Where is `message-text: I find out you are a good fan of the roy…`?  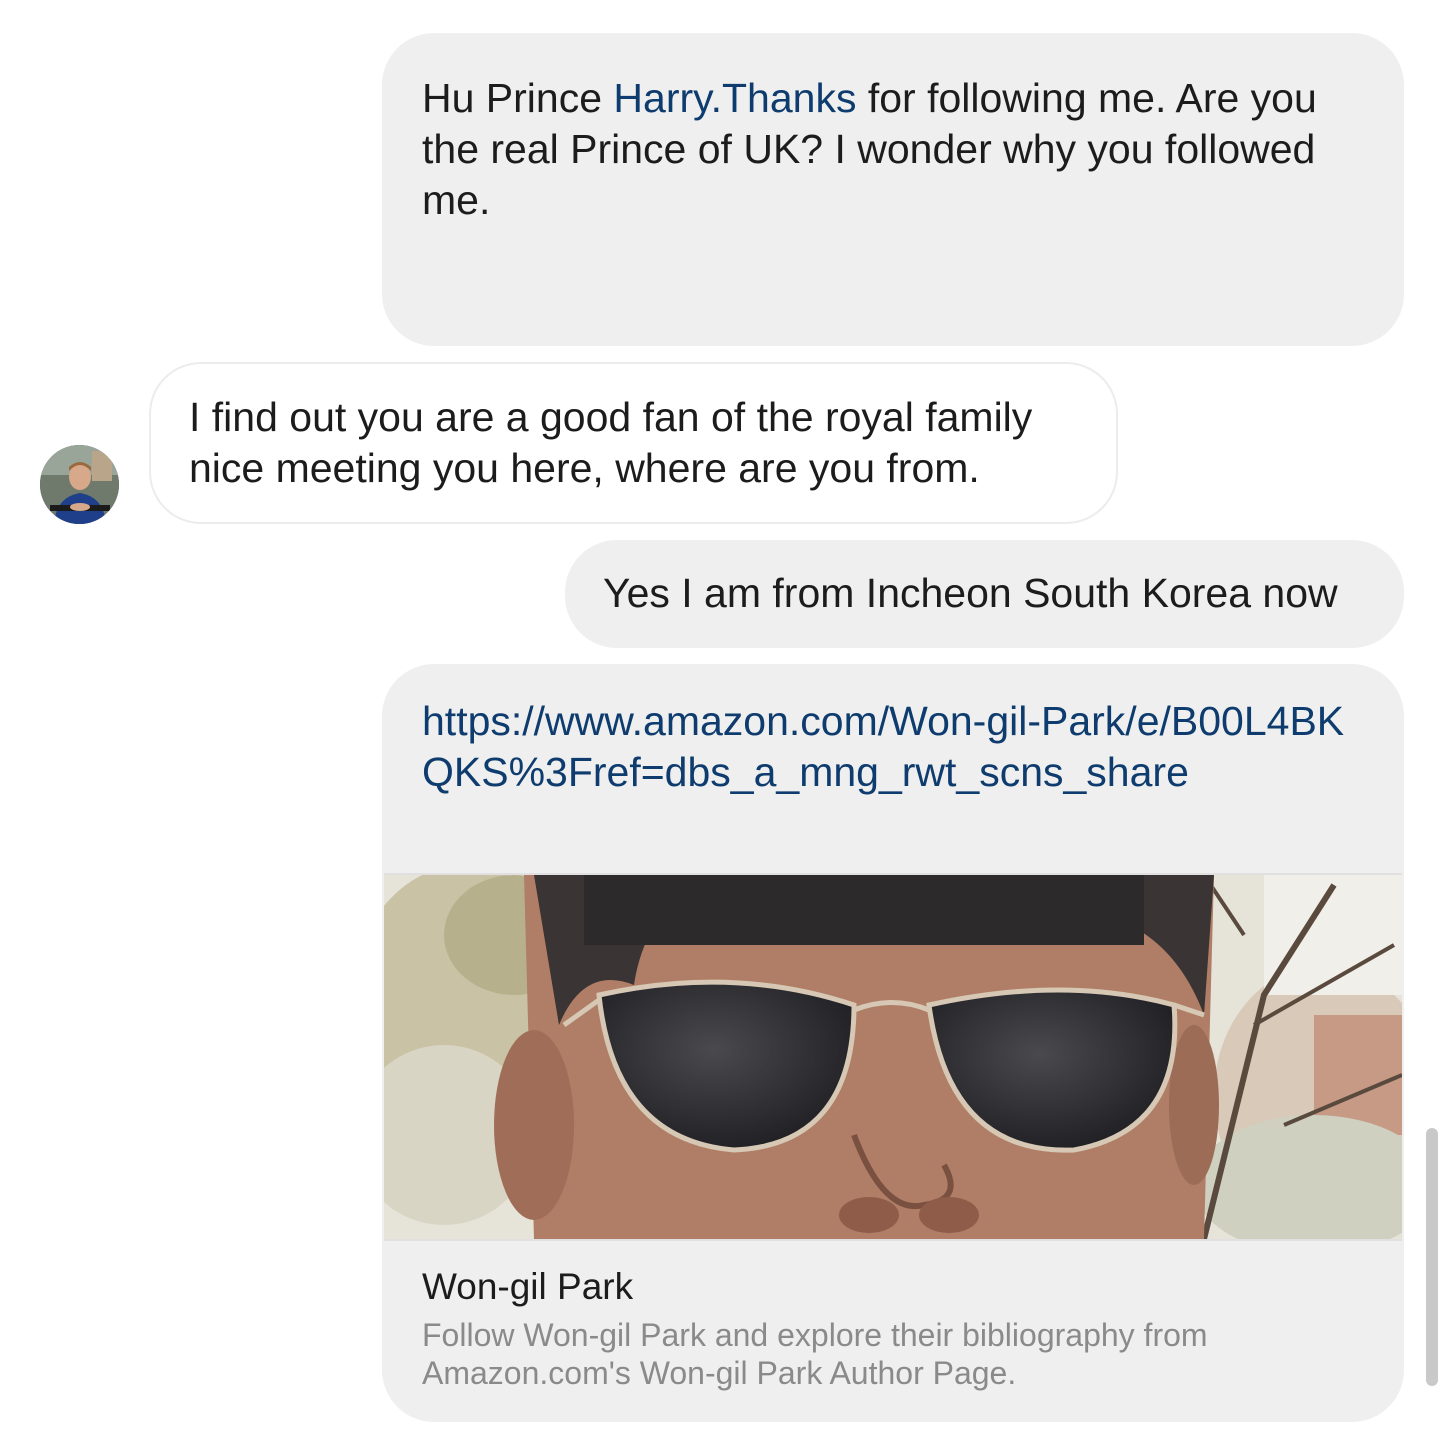 message-text: I find out you are a good fan of the roy… is located at coordinates (611, 442).